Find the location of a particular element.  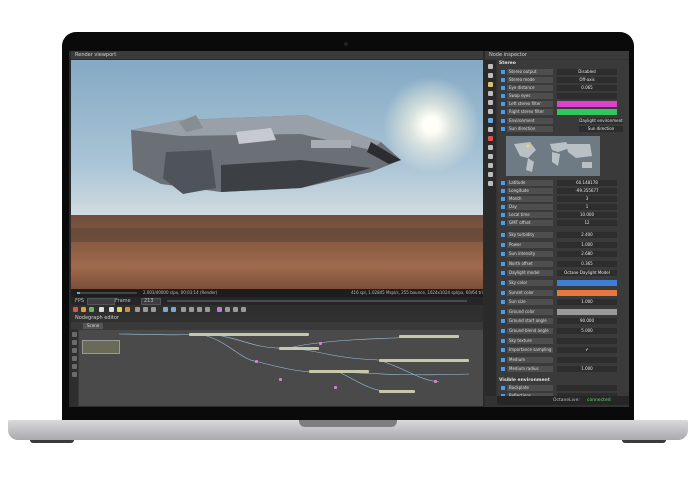

inspector-row: Local time 10.000 is located at coordinates (563, 215).